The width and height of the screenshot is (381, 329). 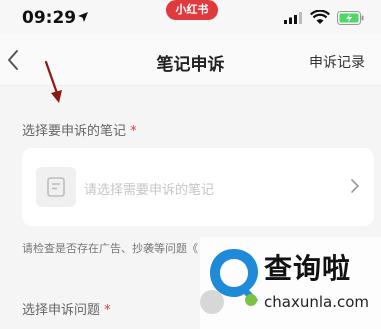 I want to click on status-bar: 09:29 小红书, so click(x=190, y=17).